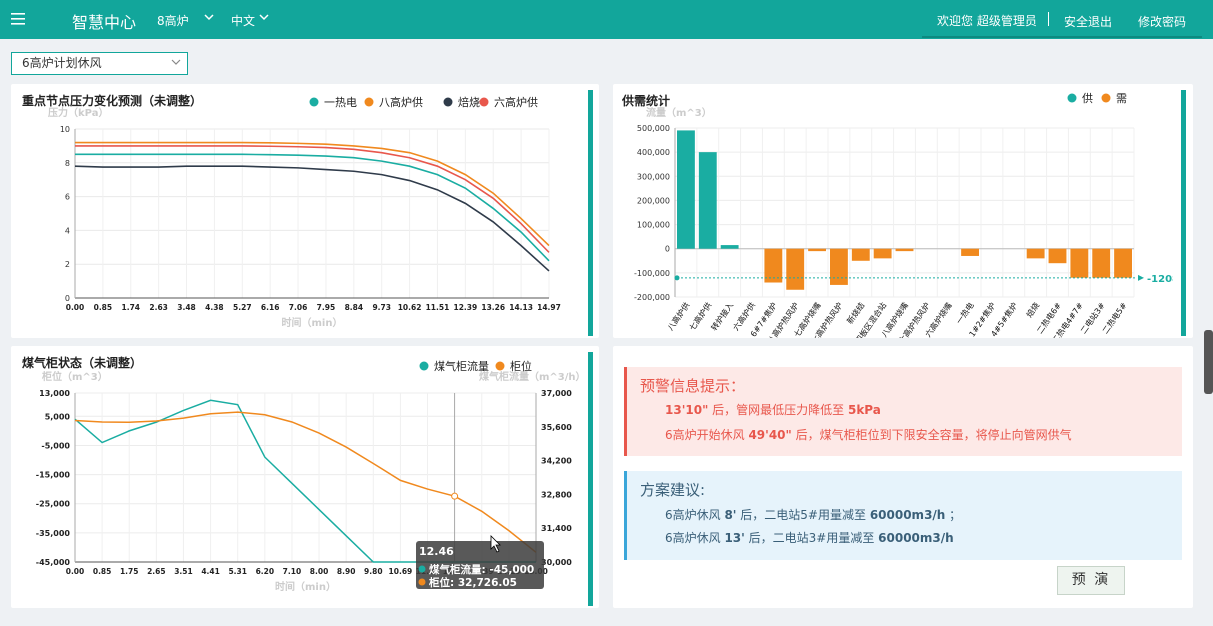  I want to click on y-tick-label: 2, so click(67, 264).